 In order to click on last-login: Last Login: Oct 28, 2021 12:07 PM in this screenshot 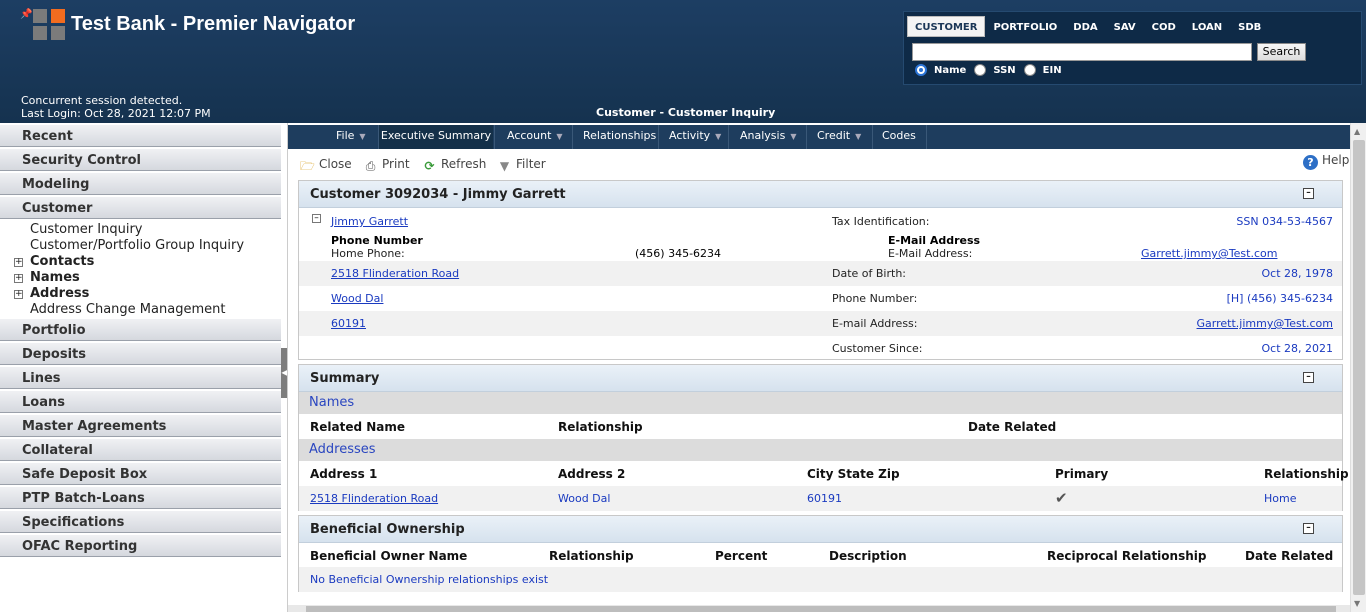, I will do `click(116, 113)`.